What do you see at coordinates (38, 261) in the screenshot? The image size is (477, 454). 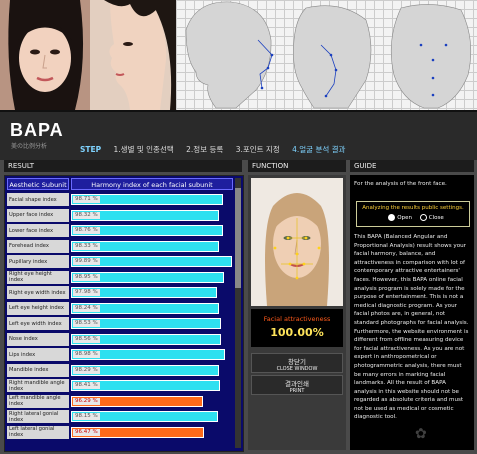 I see `subunit-label: Pupillary index` at bounding box center [38, 261].